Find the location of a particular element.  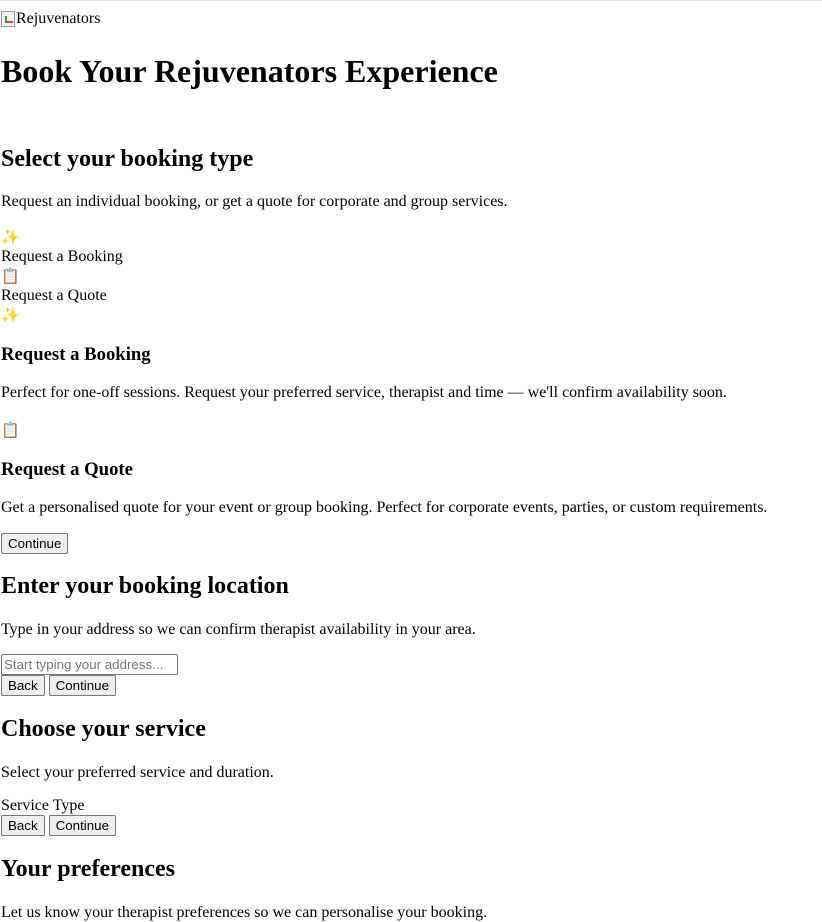

booking-card-title: Request a Booking is located at coordinates (76, 354).